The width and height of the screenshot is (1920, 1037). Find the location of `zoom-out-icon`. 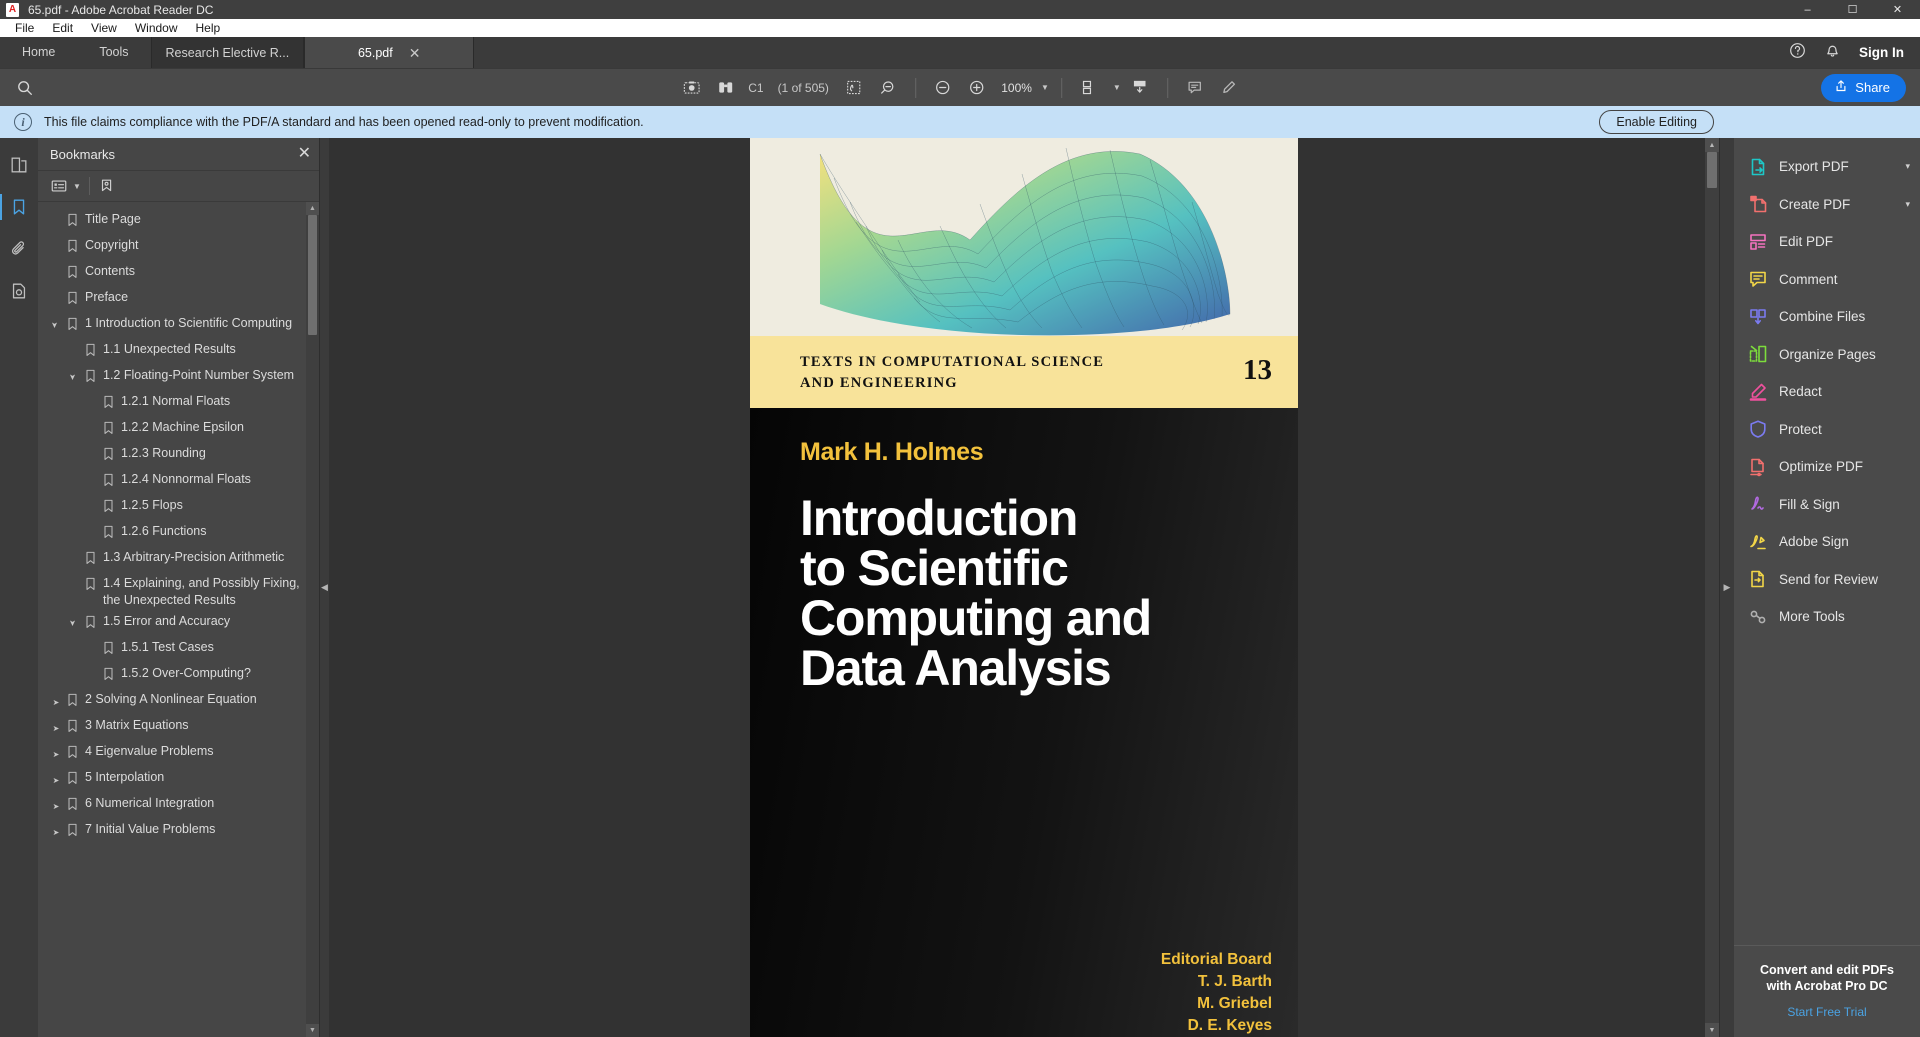

zoom-out-icon is located at coordinates (943, 88).